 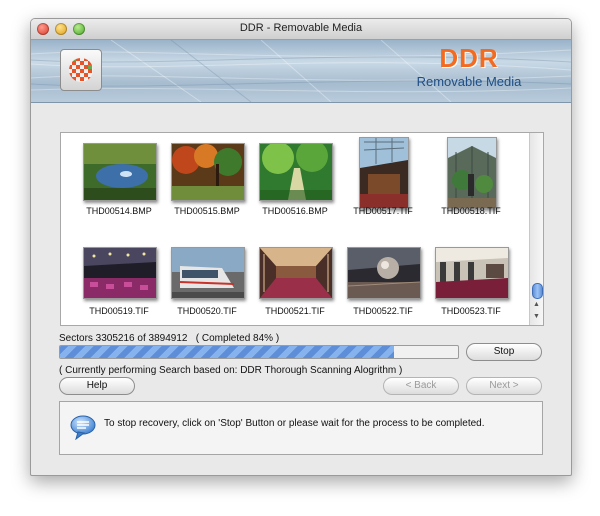 What do you see at coordinates (504, 386) in the screenshot?
I see `next-button: Next >` at bounding box center [504, 386].